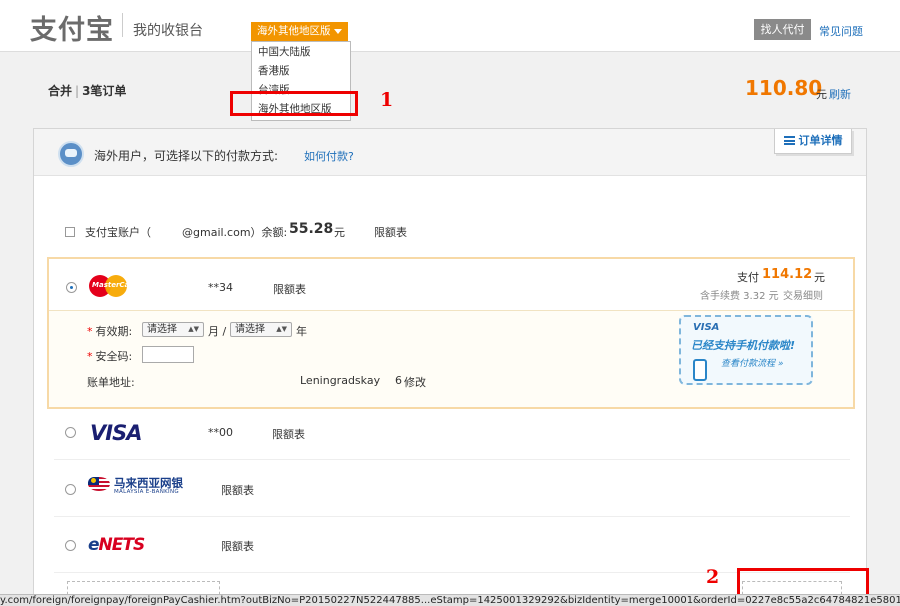 This screenshot has height=606, width=900. What do you see at coordinates (700, 370) in the screenshot?
I see `phone-icon` at bounding box center [700, 370].